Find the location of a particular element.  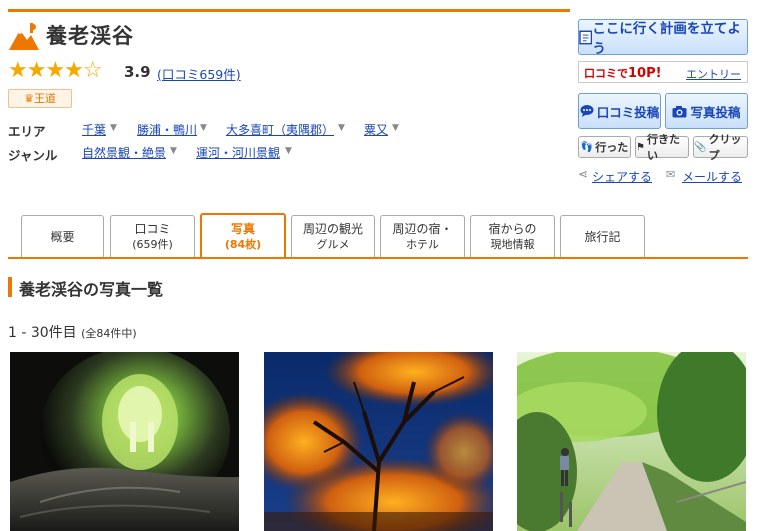

tab-travelogue: 旅行記 is located at coordinates (602, 236).